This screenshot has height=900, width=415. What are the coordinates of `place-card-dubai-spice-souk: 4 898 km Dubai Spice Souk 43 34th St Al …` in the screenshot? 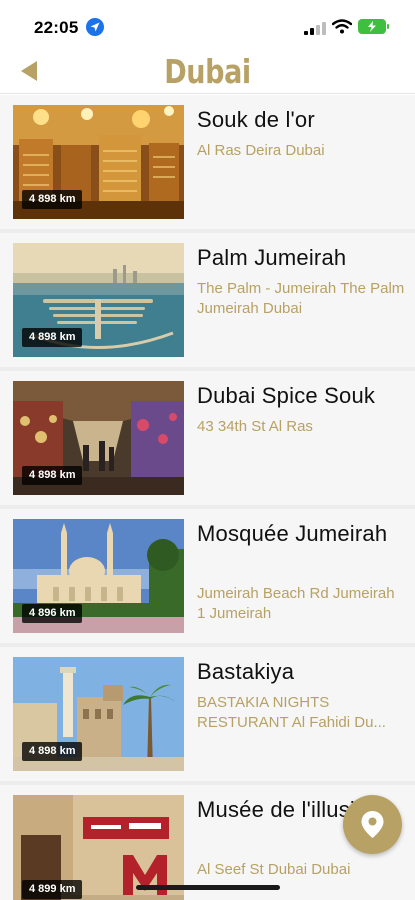 It's located at (207, 438).